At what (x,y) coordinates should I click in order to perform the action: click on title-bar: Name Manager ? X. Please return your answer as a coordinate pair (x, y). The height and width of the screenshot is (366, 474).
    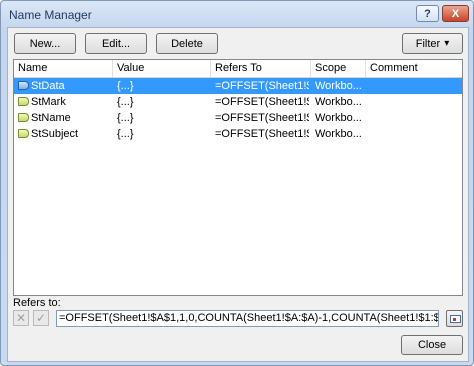
    Looking at the image, I should click on (237, 15).